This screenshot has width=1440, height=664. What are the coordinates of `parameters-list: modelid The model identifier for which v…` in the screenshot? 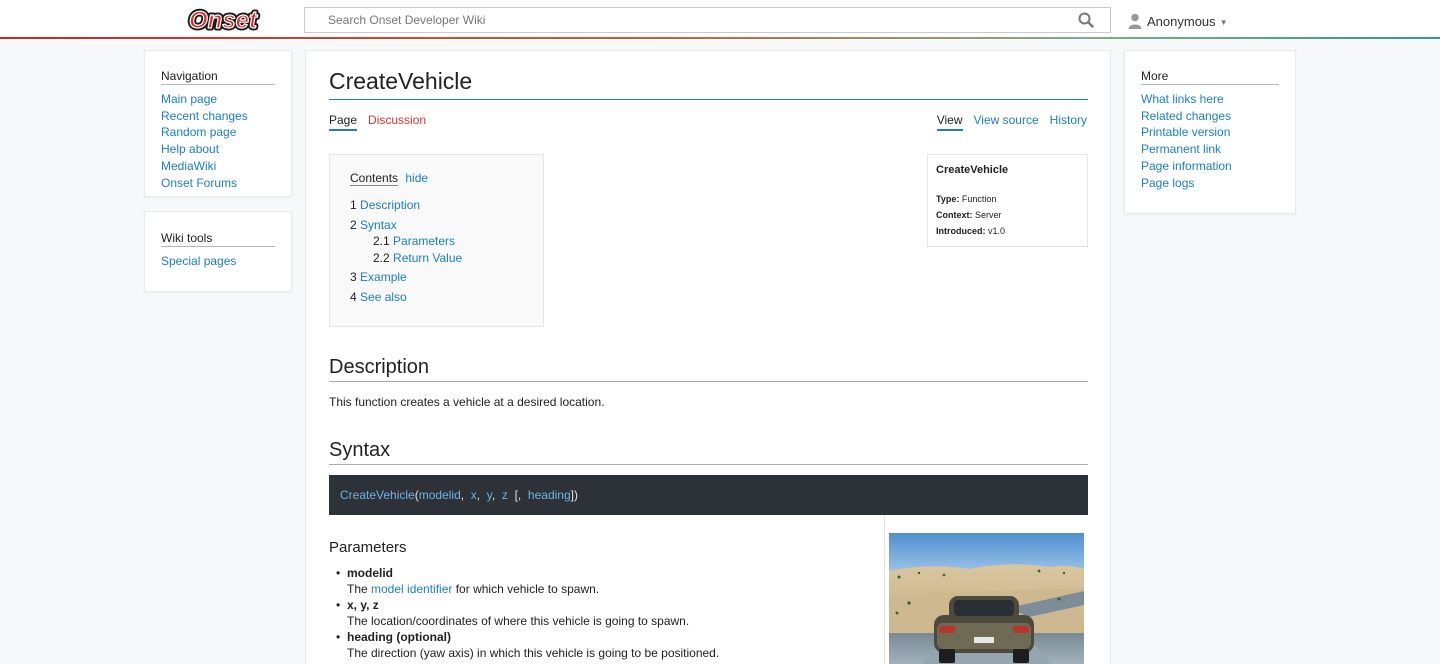 It's located at (599, 613).